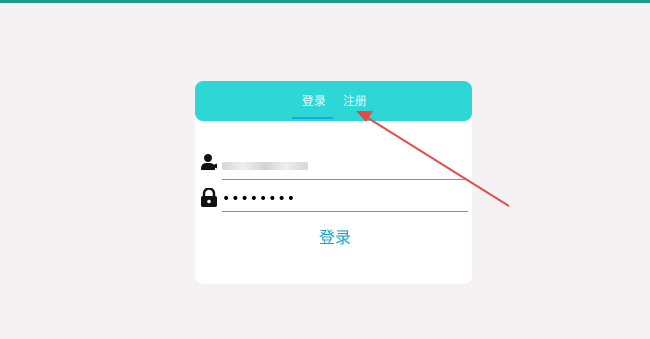  Describe the element at coordinates (345, 166) in the screenshot. I see `username-field` at that location.